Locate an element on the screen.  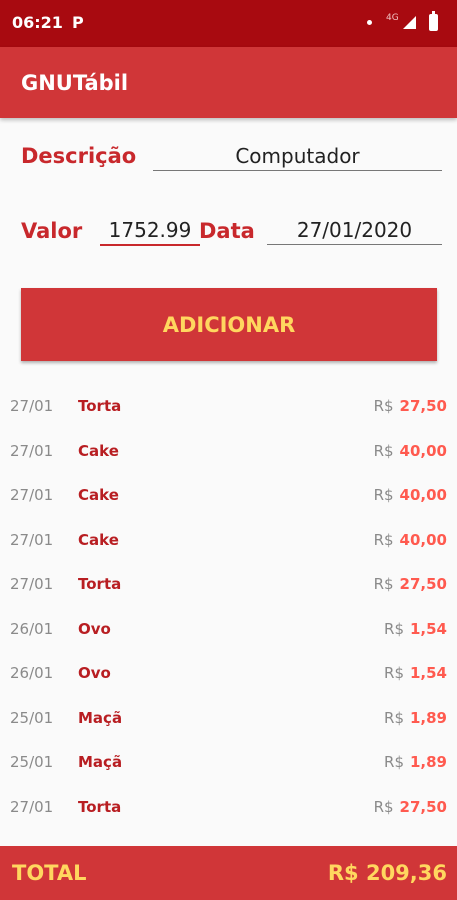
app-title: GNUTábil is located at coordinates (75, 83).